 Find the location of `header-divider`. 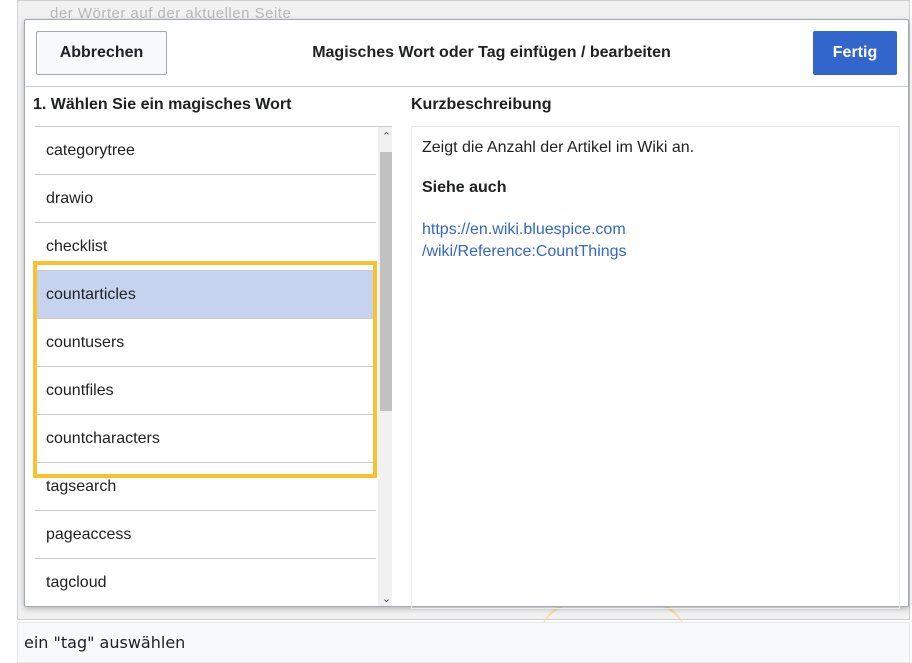

header-divider is located at coordinates (466, 86).